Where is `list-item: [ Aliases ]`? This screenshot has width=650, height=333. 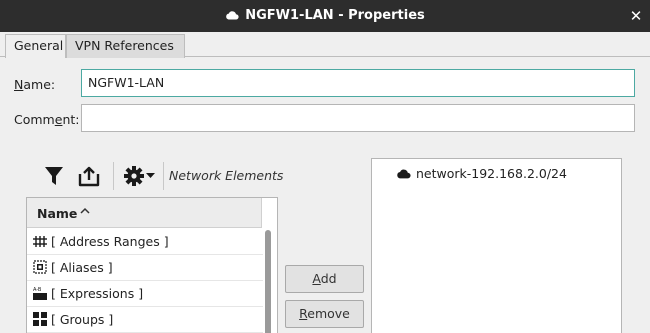
list-item: [ Aliases ] is located at coordinates (145, 268).